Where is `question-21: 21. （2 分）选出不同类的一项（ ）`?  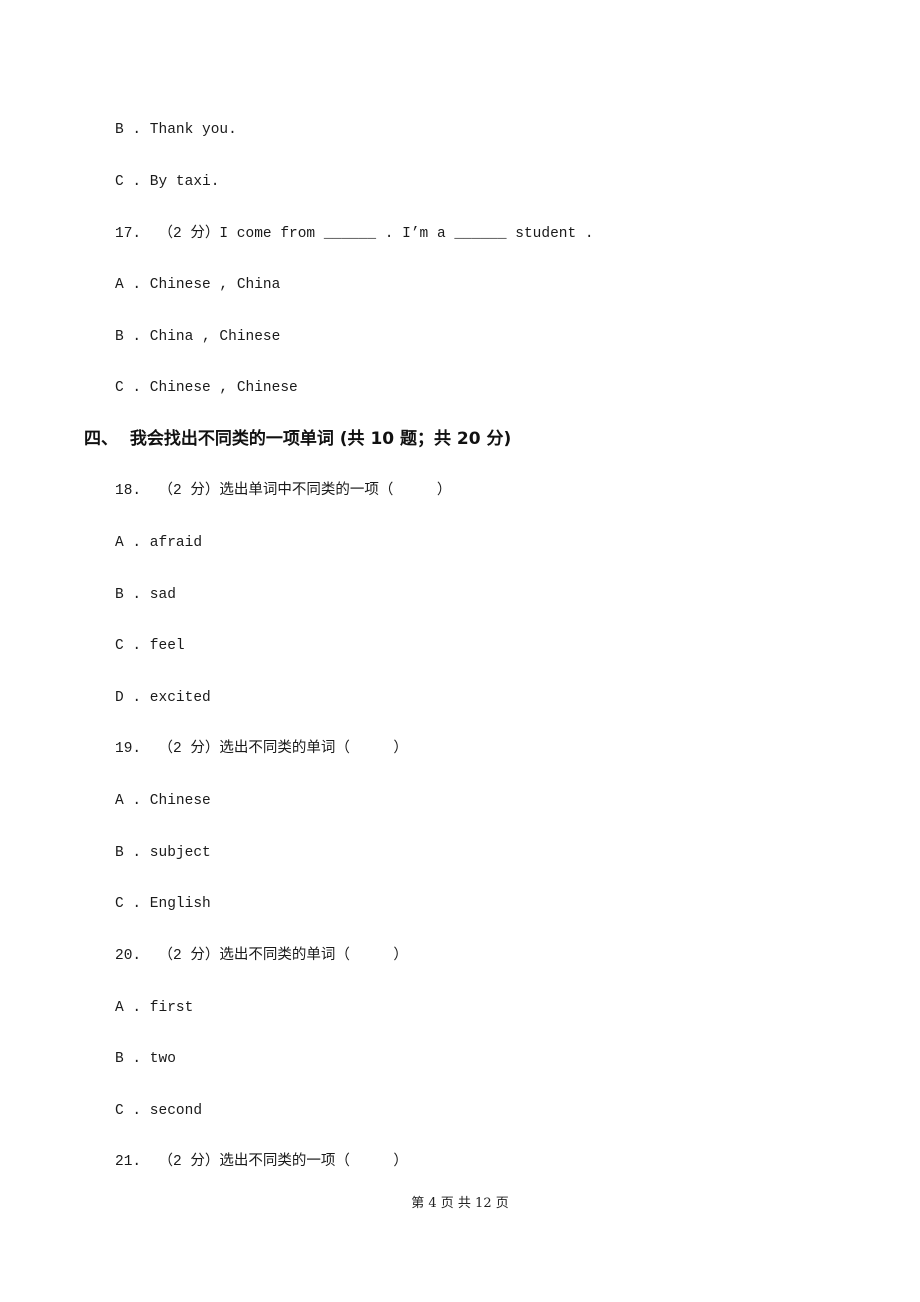 question-21: 21. （2 分）选出不同类的一项（ ） is located at coordinates (261, 1162).